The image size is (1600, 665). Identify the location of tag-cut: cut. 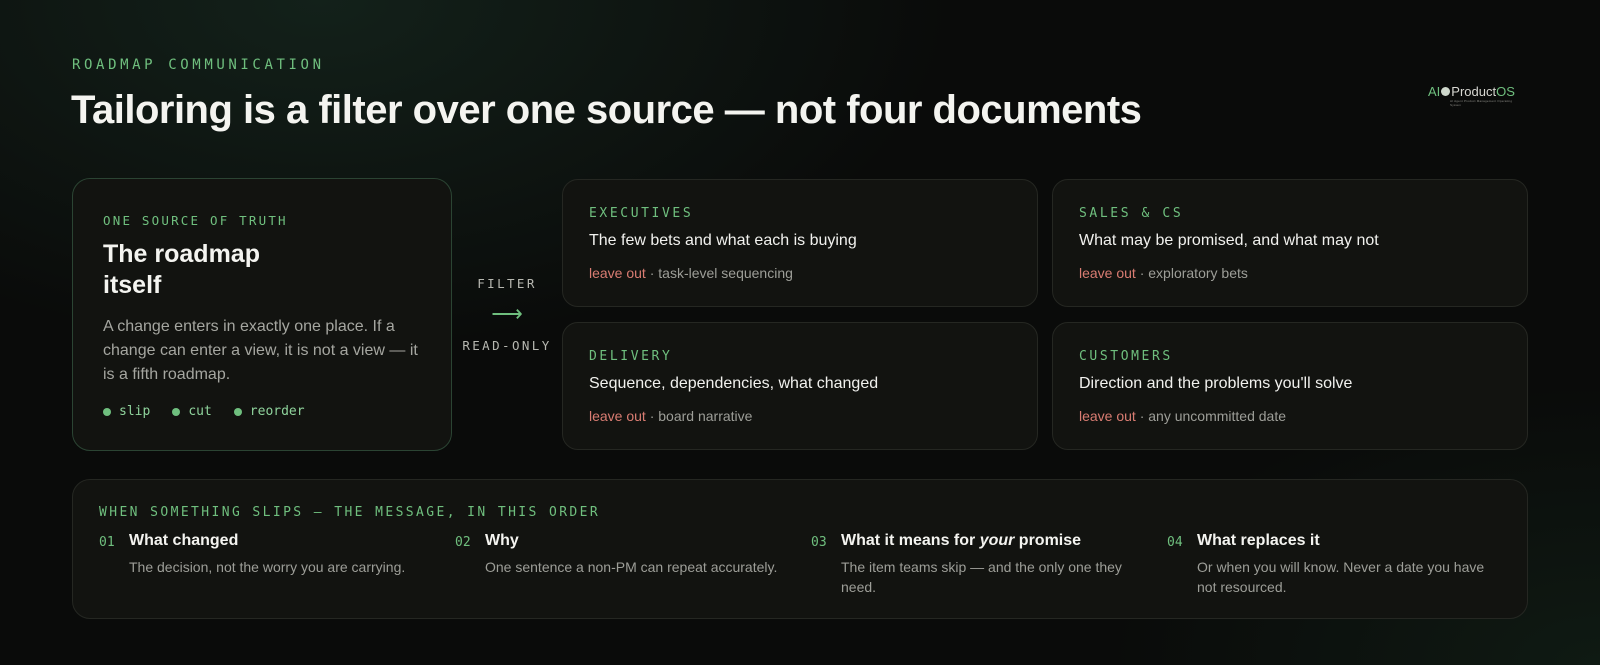
(192, 411).